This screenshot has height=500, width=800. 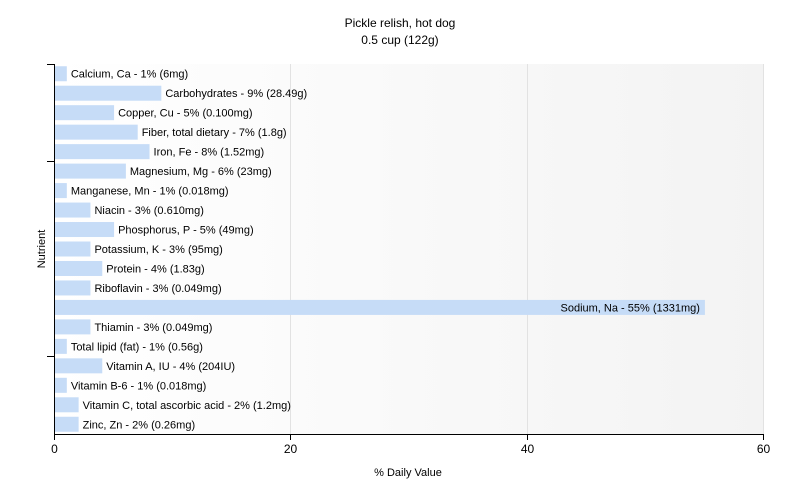 I want to click on bar-label-6: Manganese, Mn - 1% (0.018mg), so click(x=150, y=192).